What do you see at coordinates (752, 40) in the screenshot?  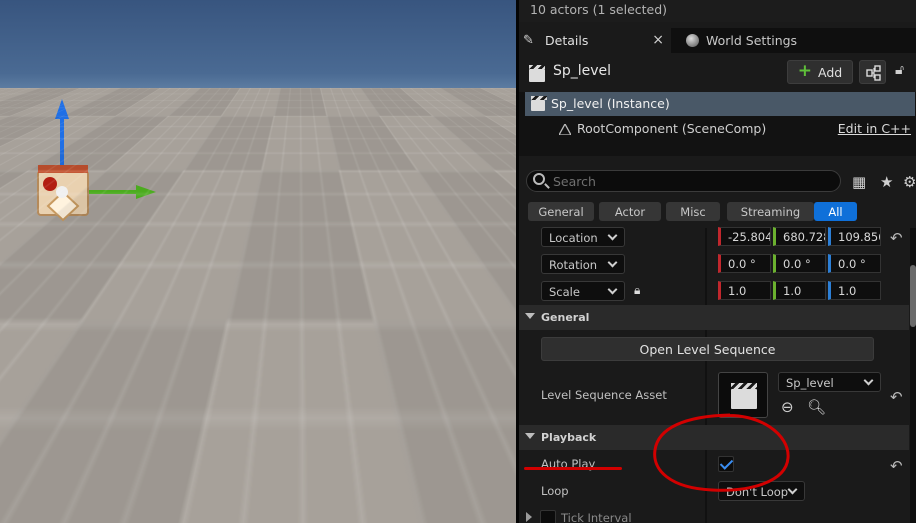 I see `tab-world-settings-label: World Settings` at bounding box center [752, 40].